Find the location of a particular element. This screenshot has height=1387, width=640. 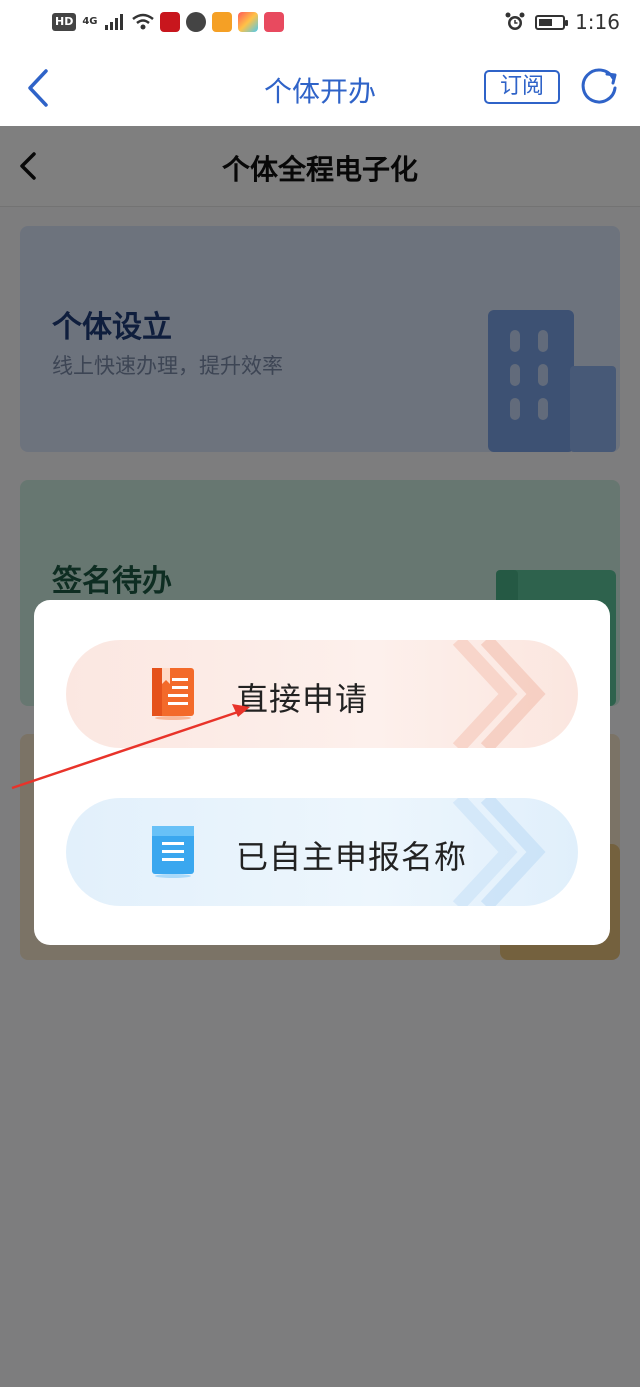

document-orange-icon is located at coordinates (173, 694).